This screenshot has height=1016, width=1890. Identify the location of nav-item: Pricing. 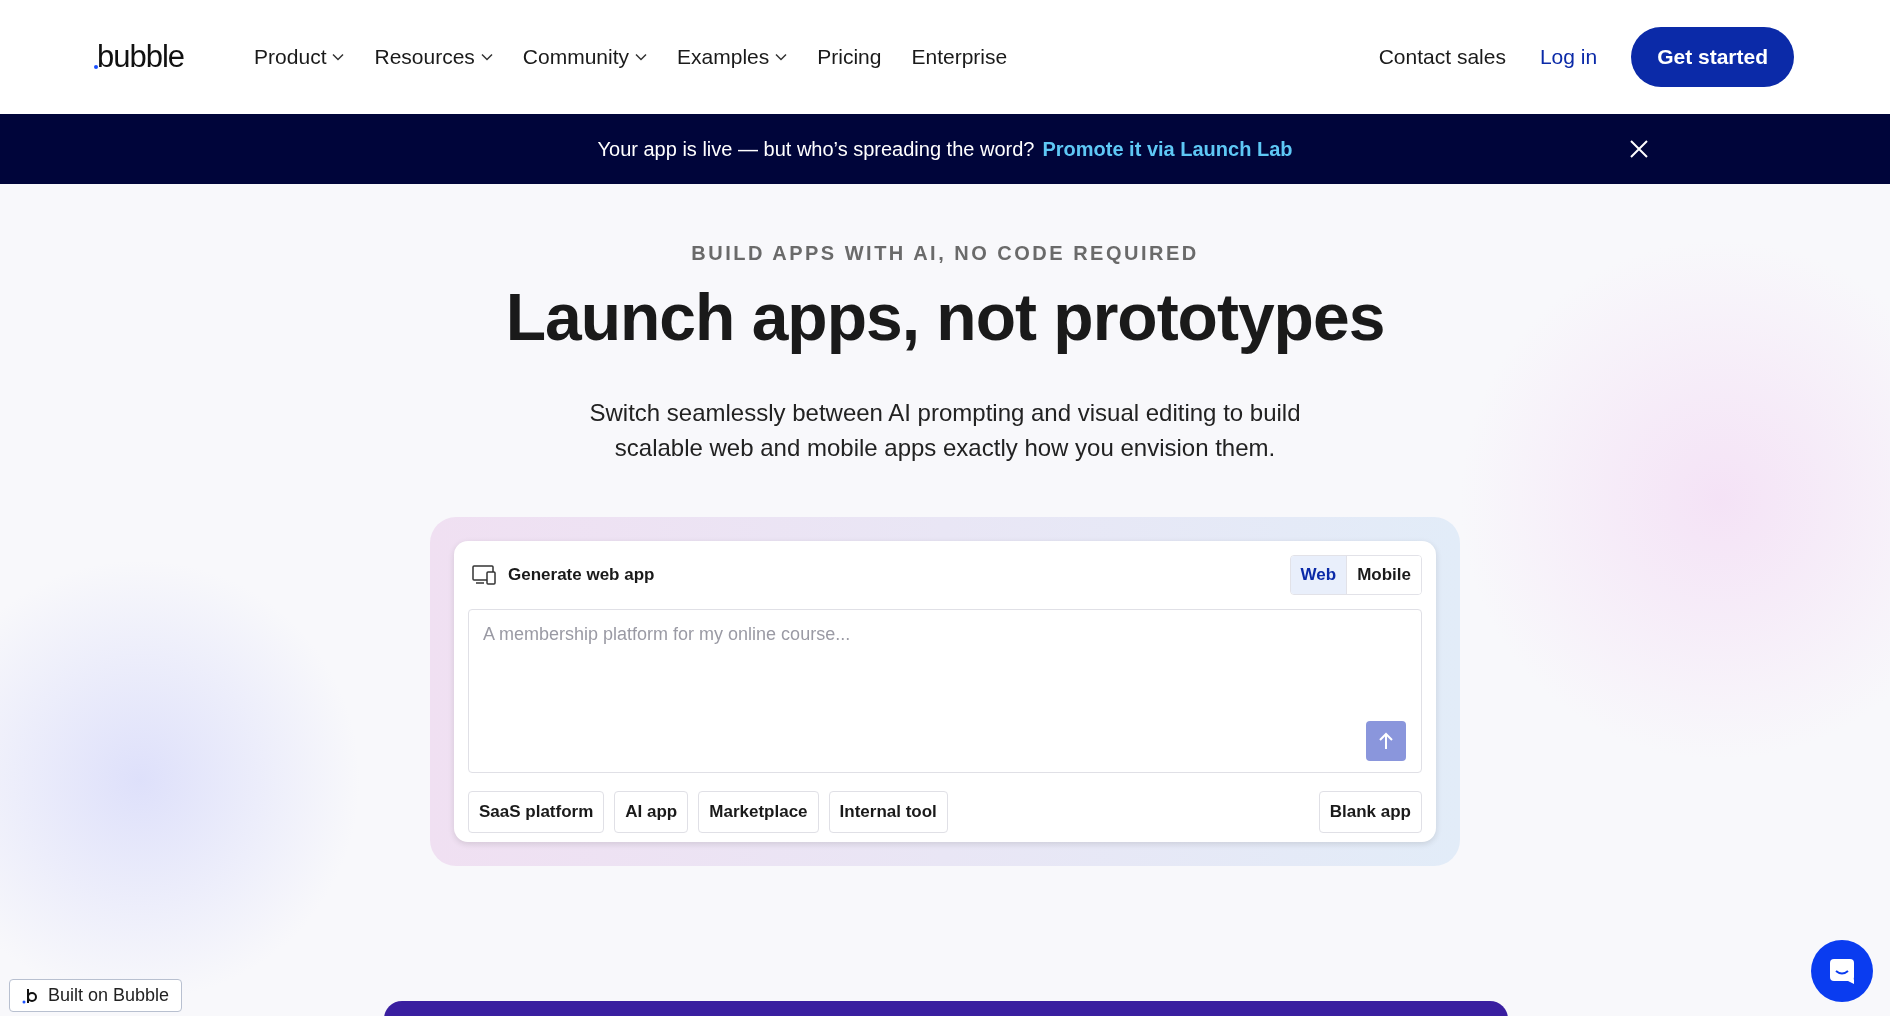
(849, 57).